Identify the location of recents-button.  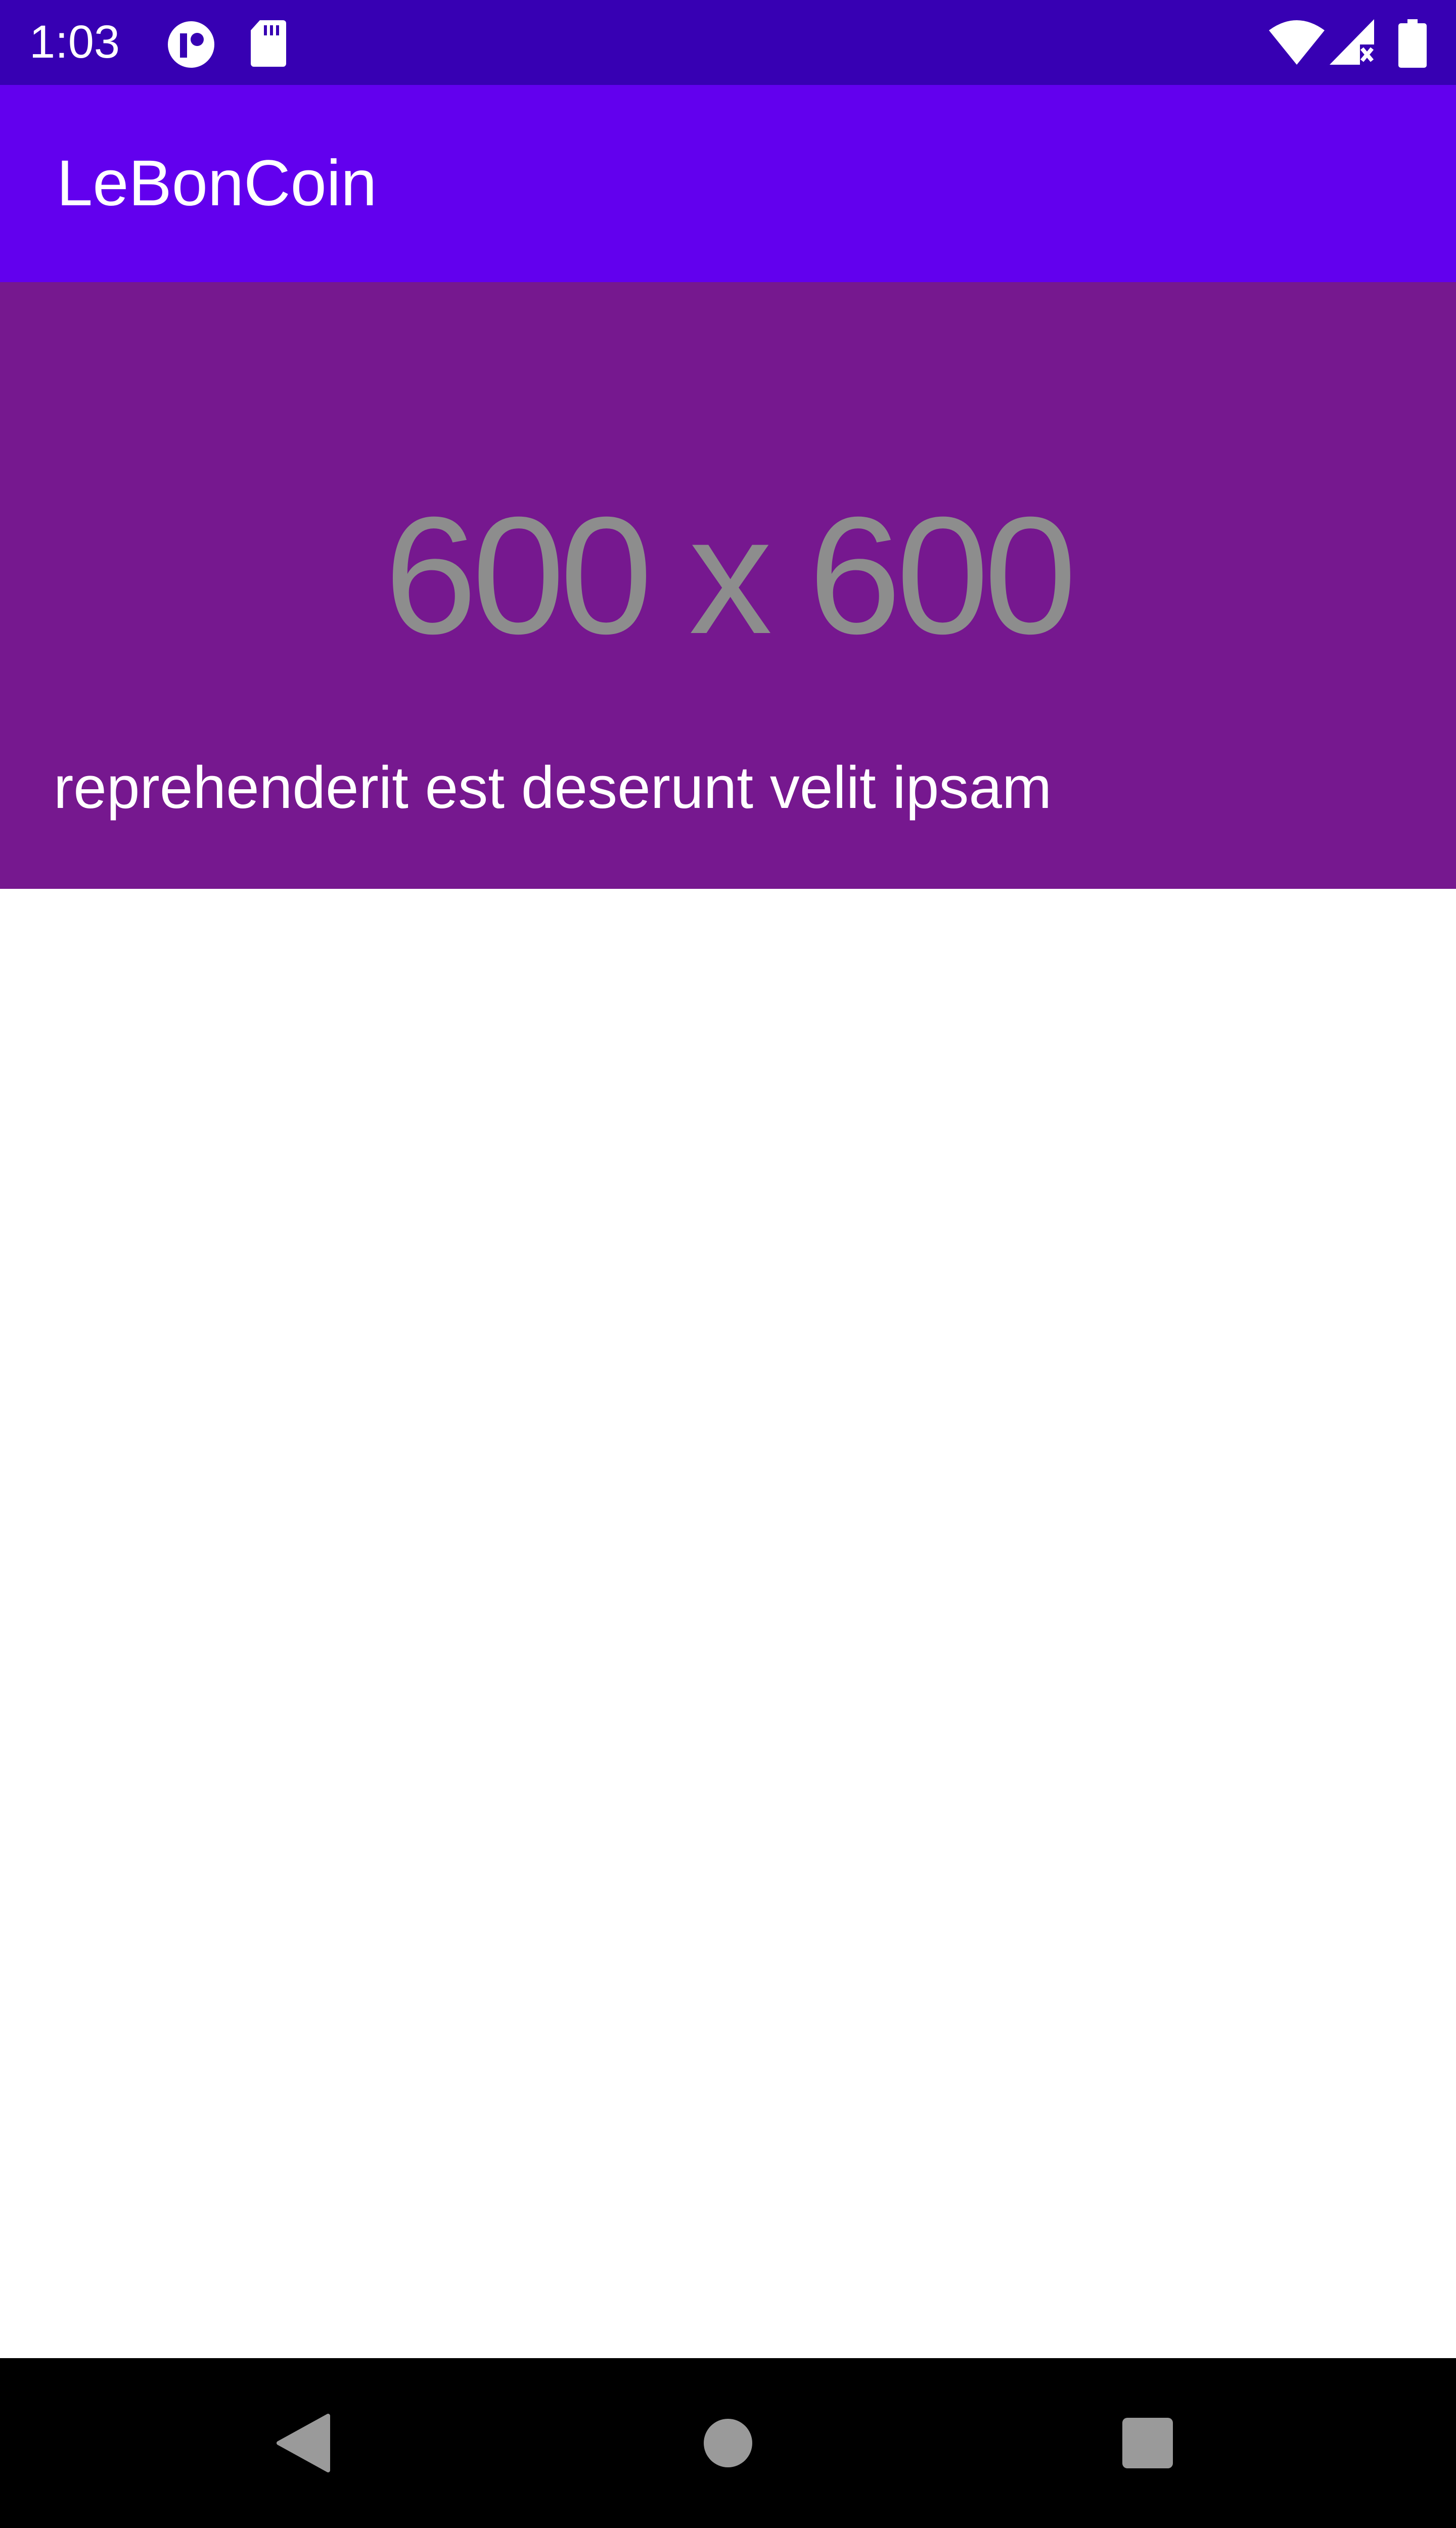
(1147, 2443).